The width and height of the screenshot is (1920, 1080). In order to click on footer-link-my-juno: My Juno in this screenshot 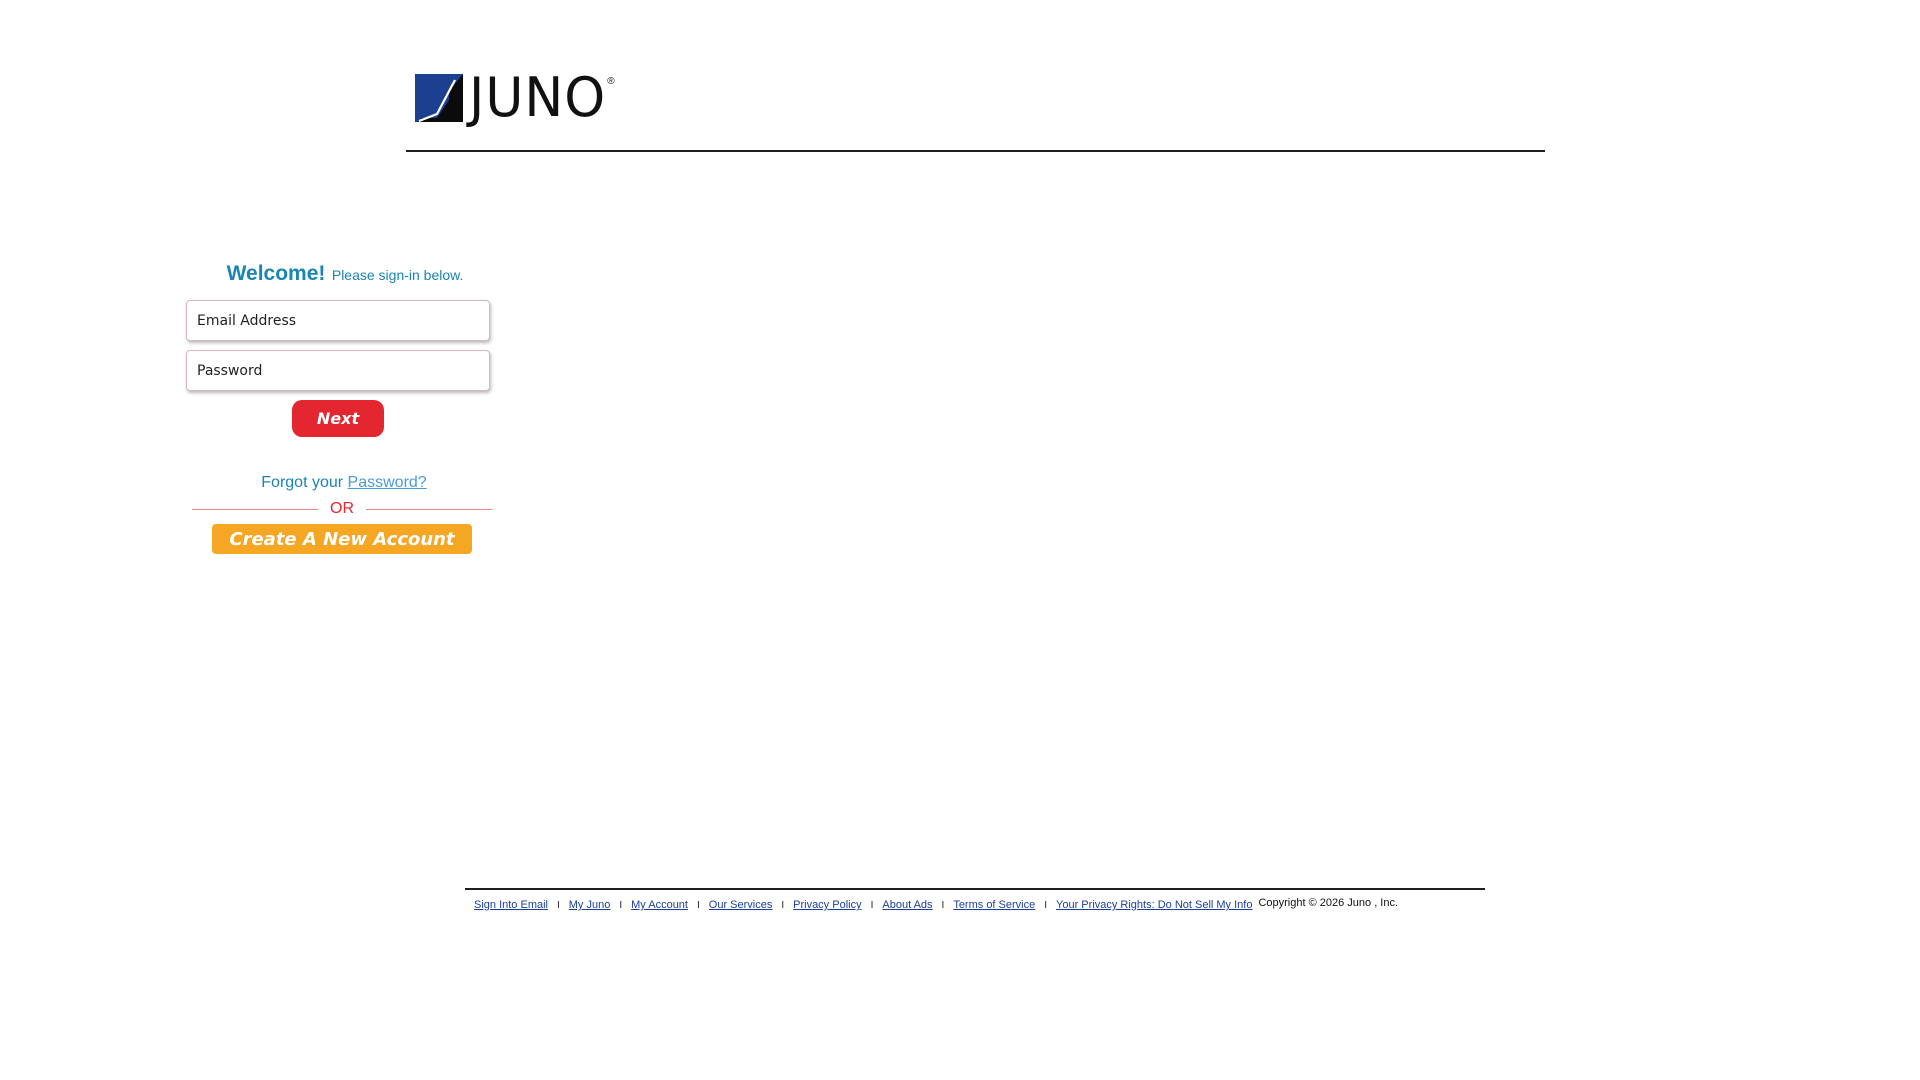, I will do `click(590, 905)`.